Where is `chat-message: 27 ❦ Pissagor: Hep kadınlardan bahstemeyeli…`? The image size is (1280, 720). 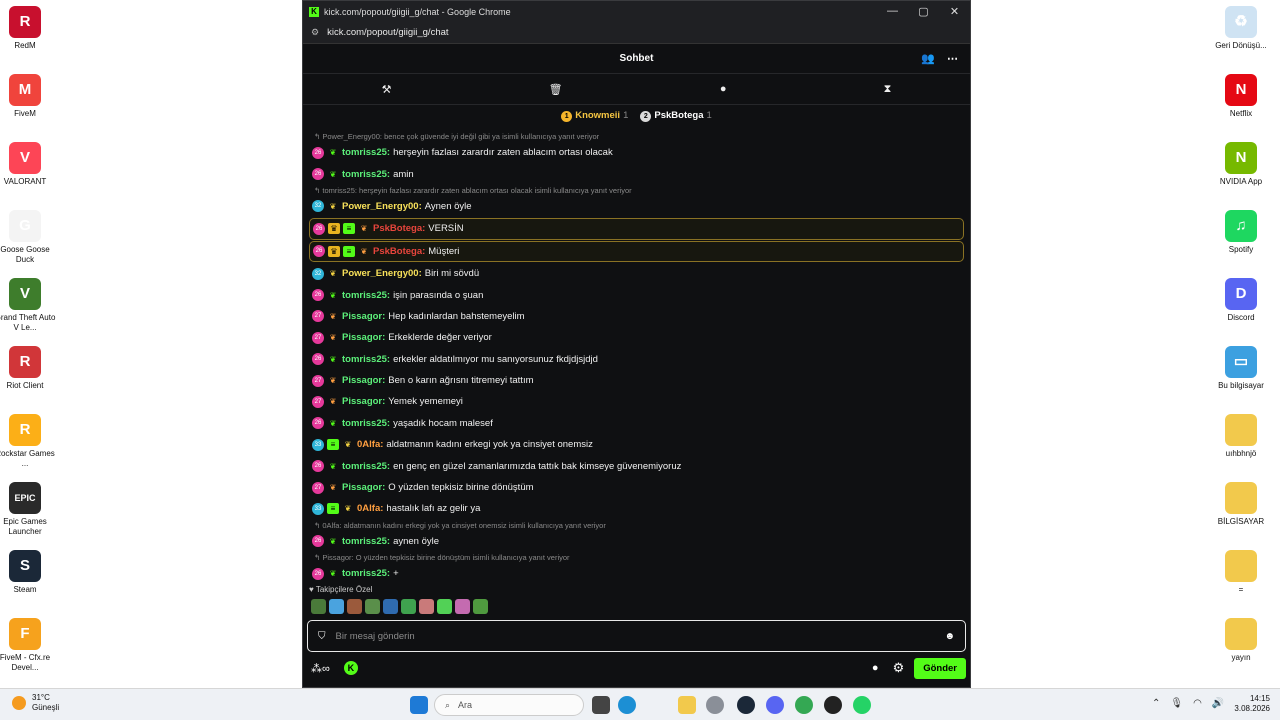 chat-message: 27 ❦ Pissagor: Hep kadınlardan bahstemeyeli… is located at coordinates (636, 316).